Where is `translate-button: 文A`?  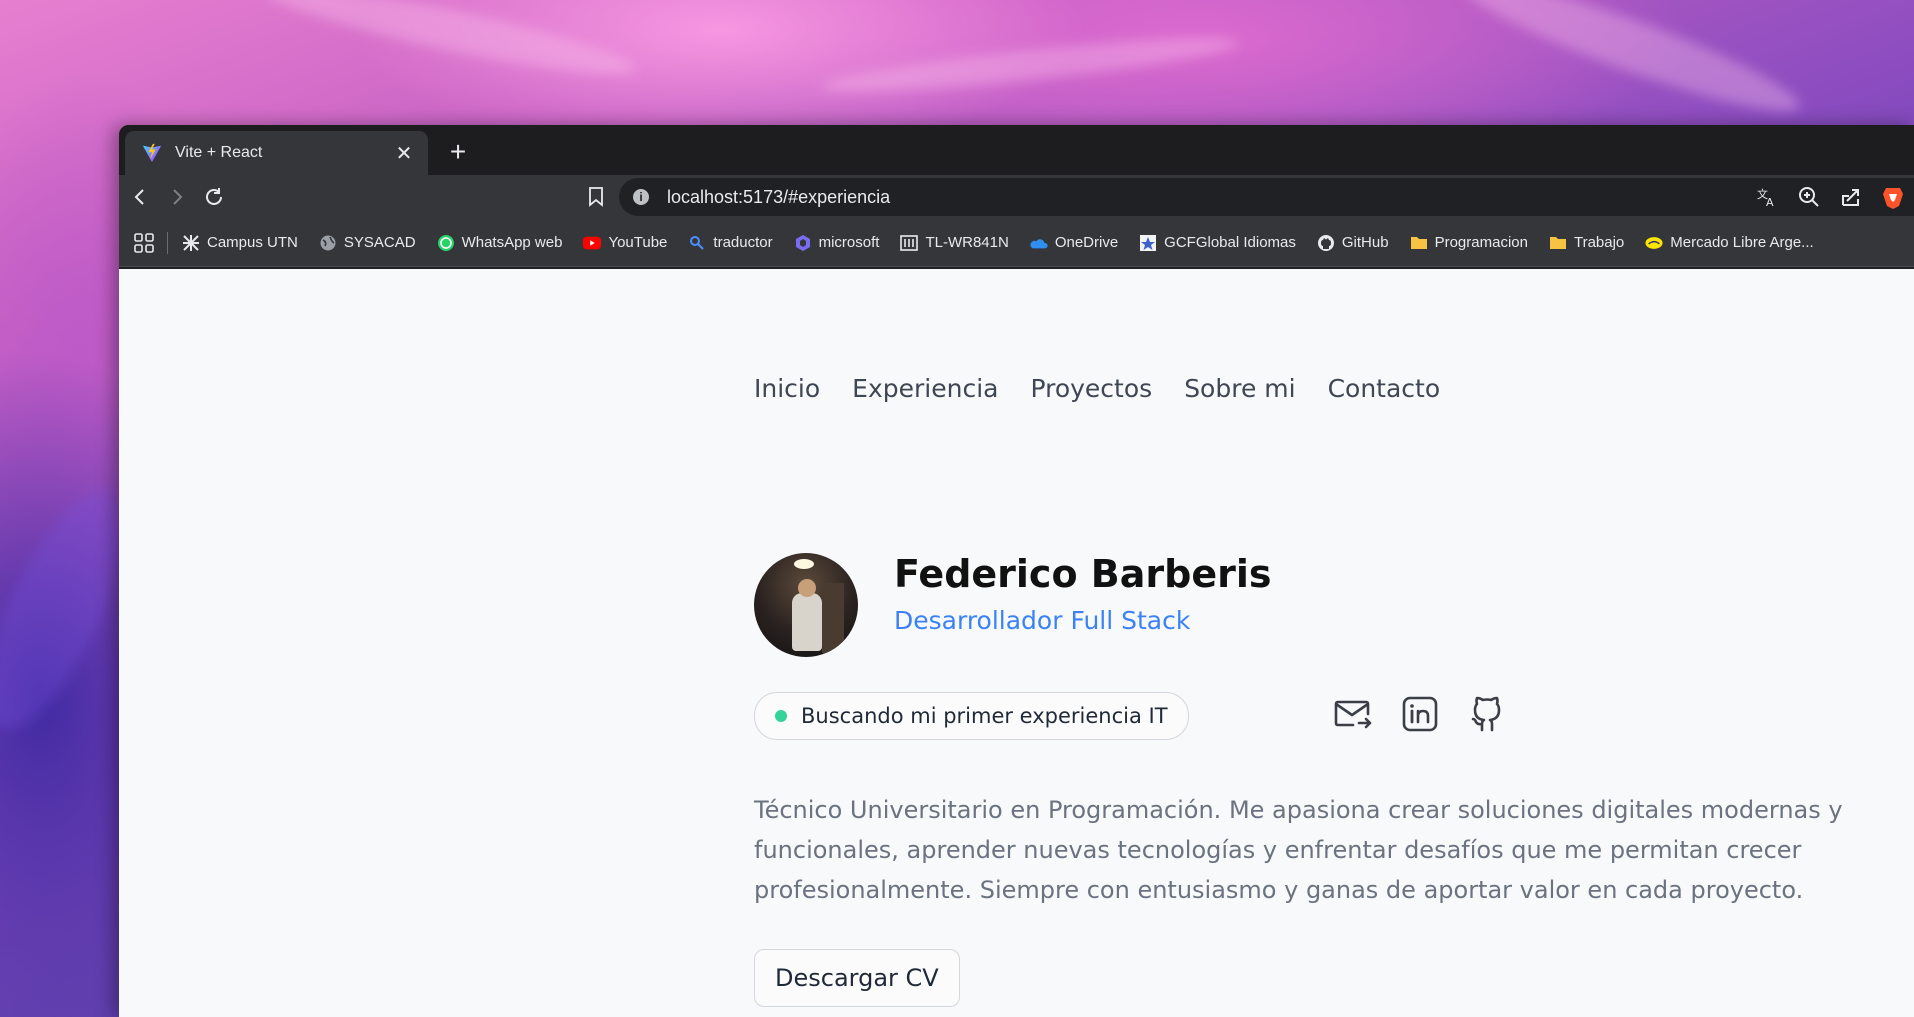
translate-button: 文A is located at coordinates (1767, 197).